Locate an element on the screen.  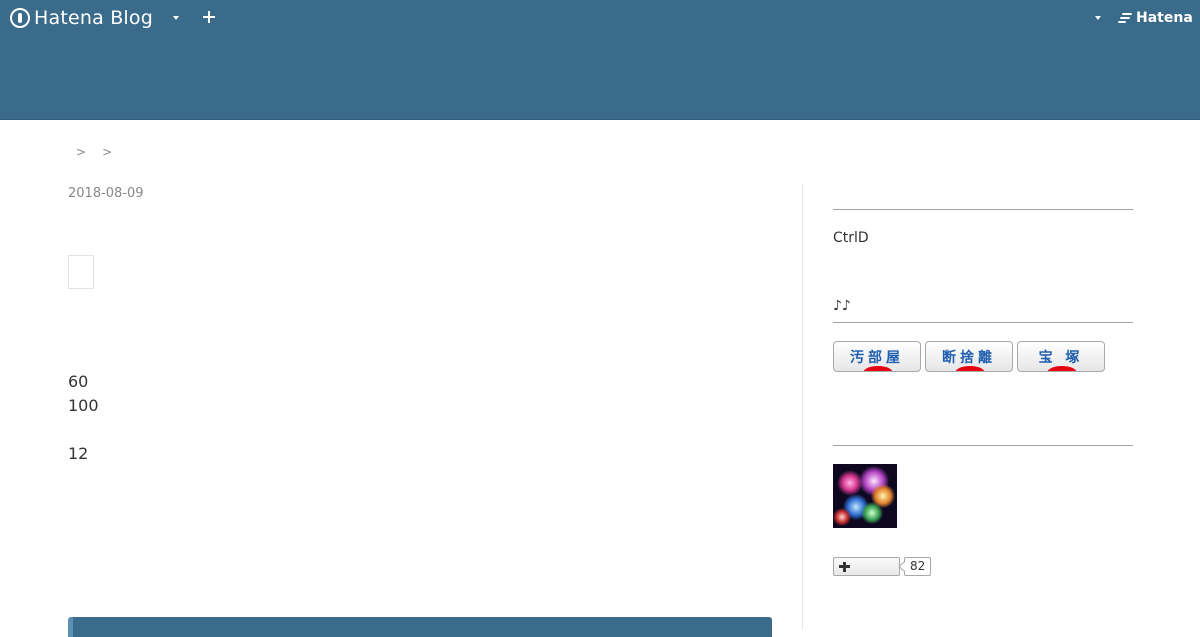
entry-footer-bar is located at coordinates (420, 627).